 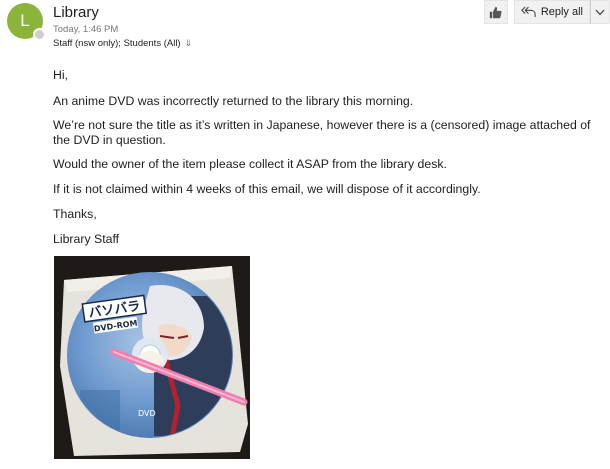 I want to click on thumbs-up-icon, so click(x=496, y=12).